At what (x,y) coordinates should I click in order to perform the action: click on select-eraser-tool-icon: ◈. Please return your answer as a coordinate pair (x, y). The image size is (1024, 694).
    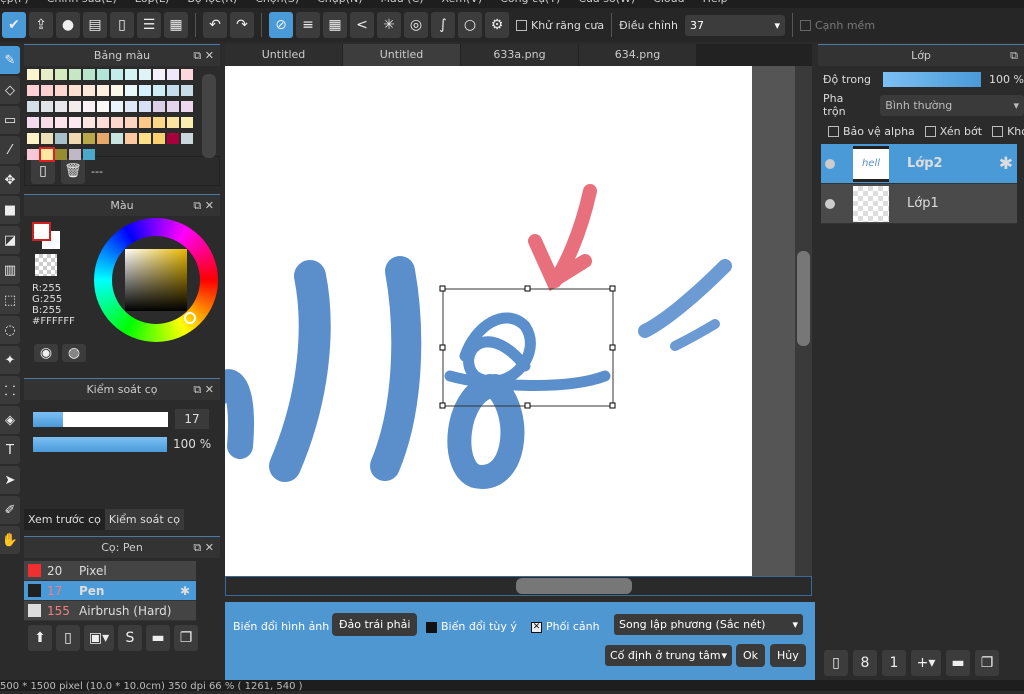
    Looking at the image, I should click on (10, 420).